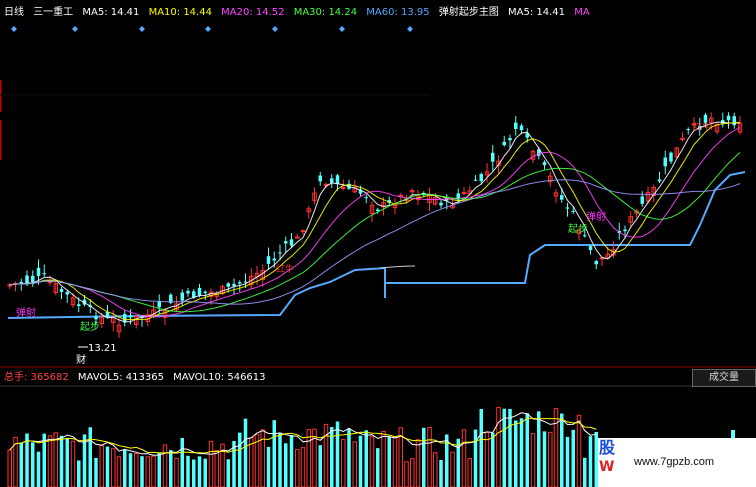 This screenshot has width=756, height=487. Describe the element at coordinates (537, 12) in the screenshot. I see `ma5-repeat-value: MA5: 14.41` at that location.